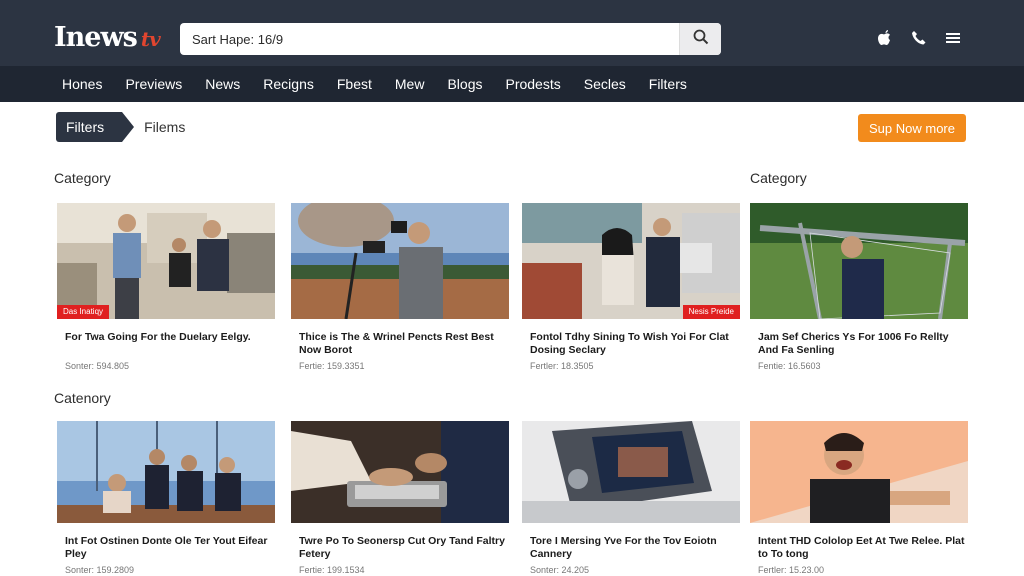 Image resolution: width=1024 pixels, height=576 pixels. I want to click on nav-item-secles: Secles, so click(605, 84).